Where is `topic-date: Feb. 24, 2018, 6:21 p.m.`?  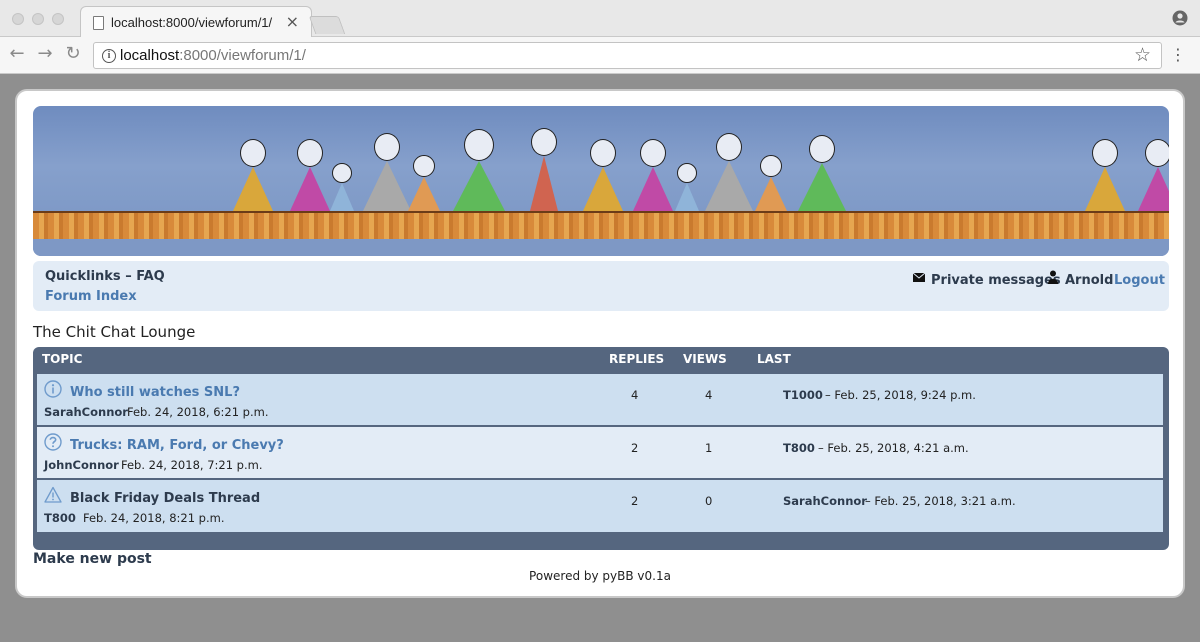
topic-date: Feb. 24, 2018, 6:21 p.m. is located at coordinates (198, 412).